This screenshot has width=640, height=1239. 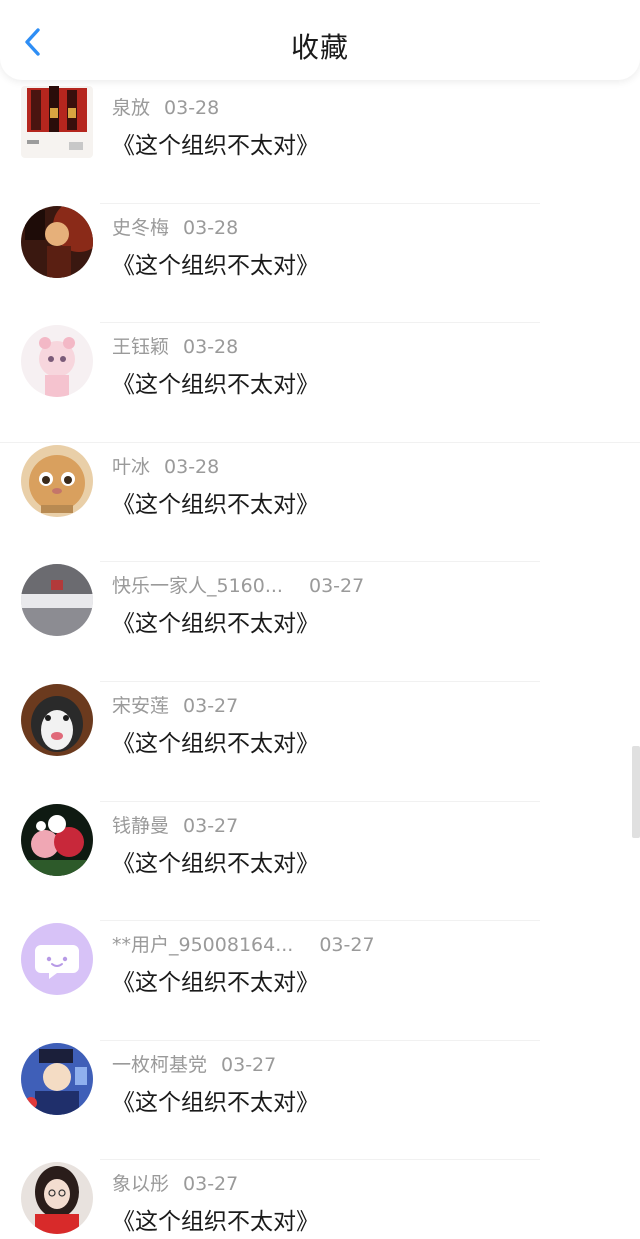 I want to click on user-name: 宋安莲, so click(x=141, y=705).